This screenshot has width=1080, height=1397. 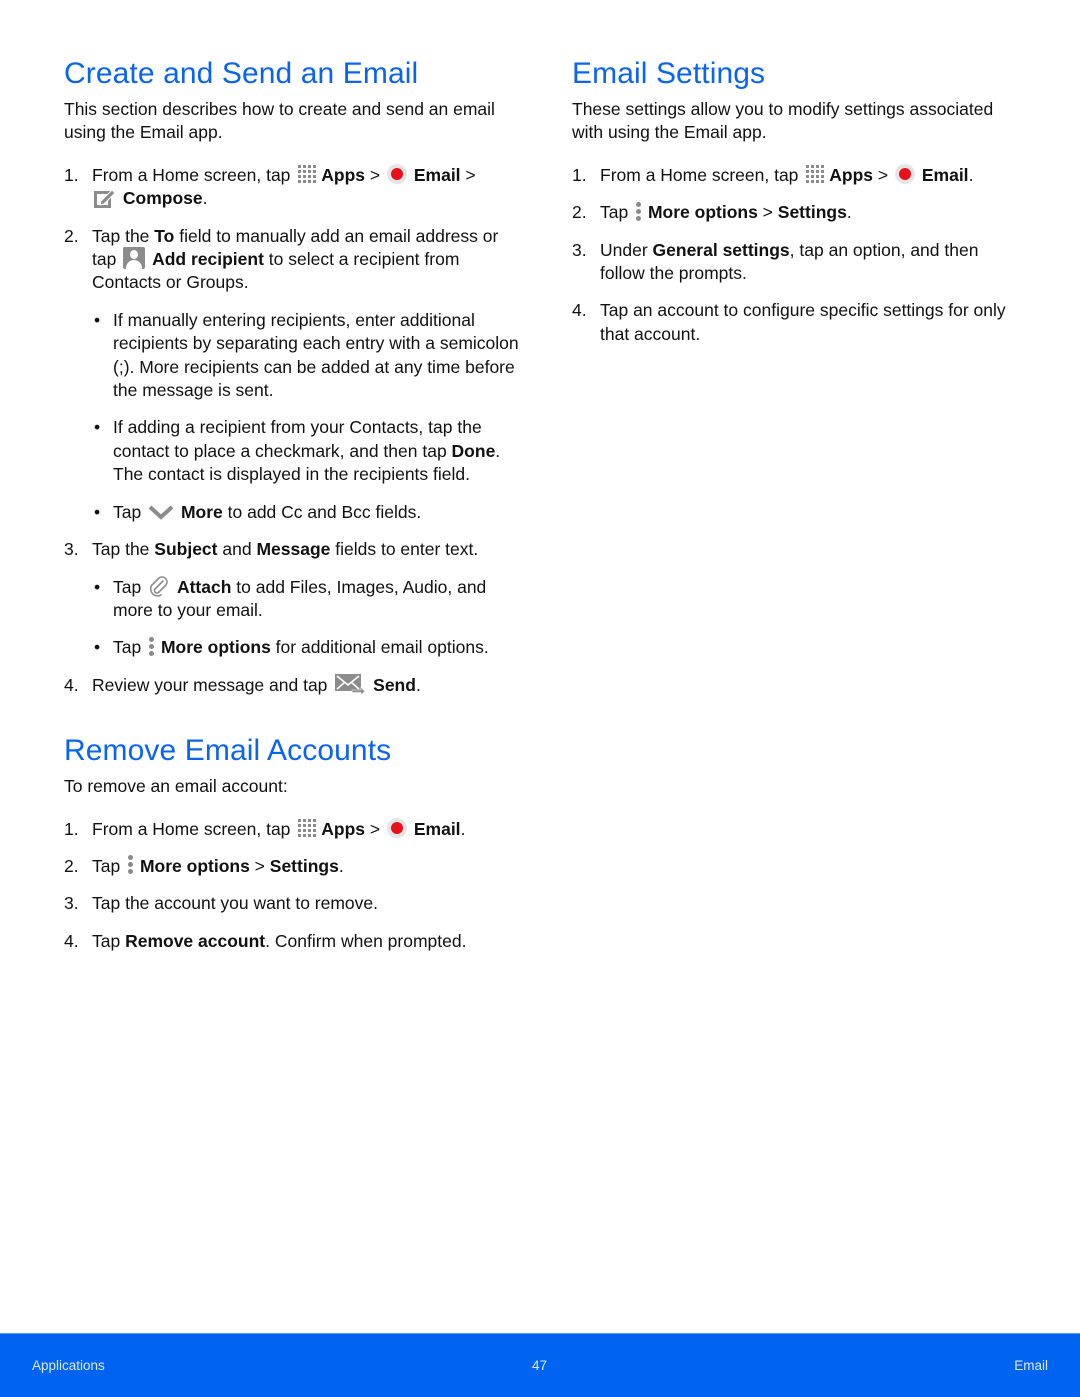 What do you see at coordinates (201, 511) in the screenshot?
I see `more-label: More` at bounding box center [201, 511].